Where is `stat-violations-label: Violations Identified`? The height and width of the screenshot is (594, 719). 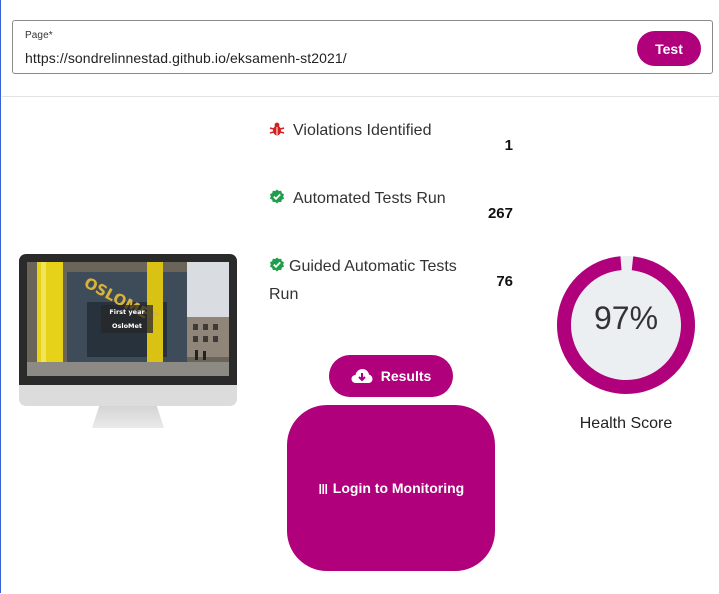
stat-violations-label: Violations Identified is located at coordinates (362, 130).